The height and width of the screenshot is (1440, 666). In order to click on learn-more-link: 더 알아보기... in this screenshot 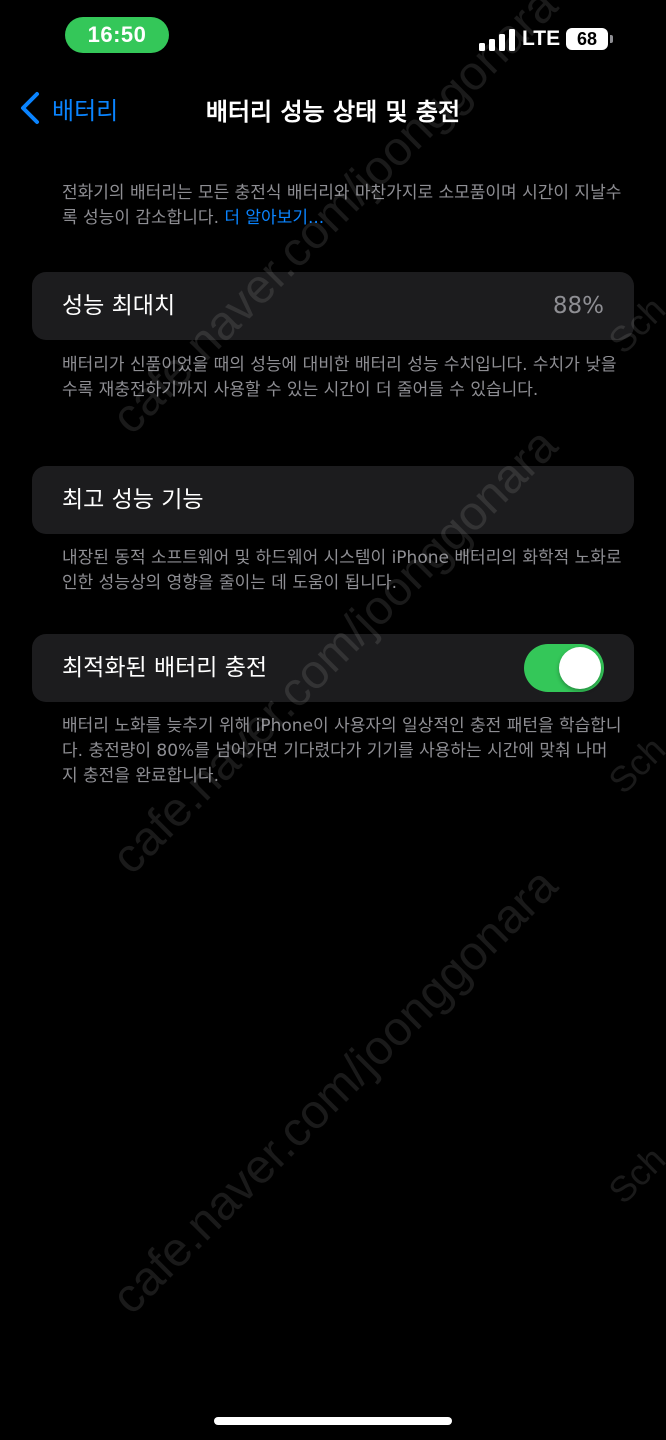, I will do `click(274, 218)`.